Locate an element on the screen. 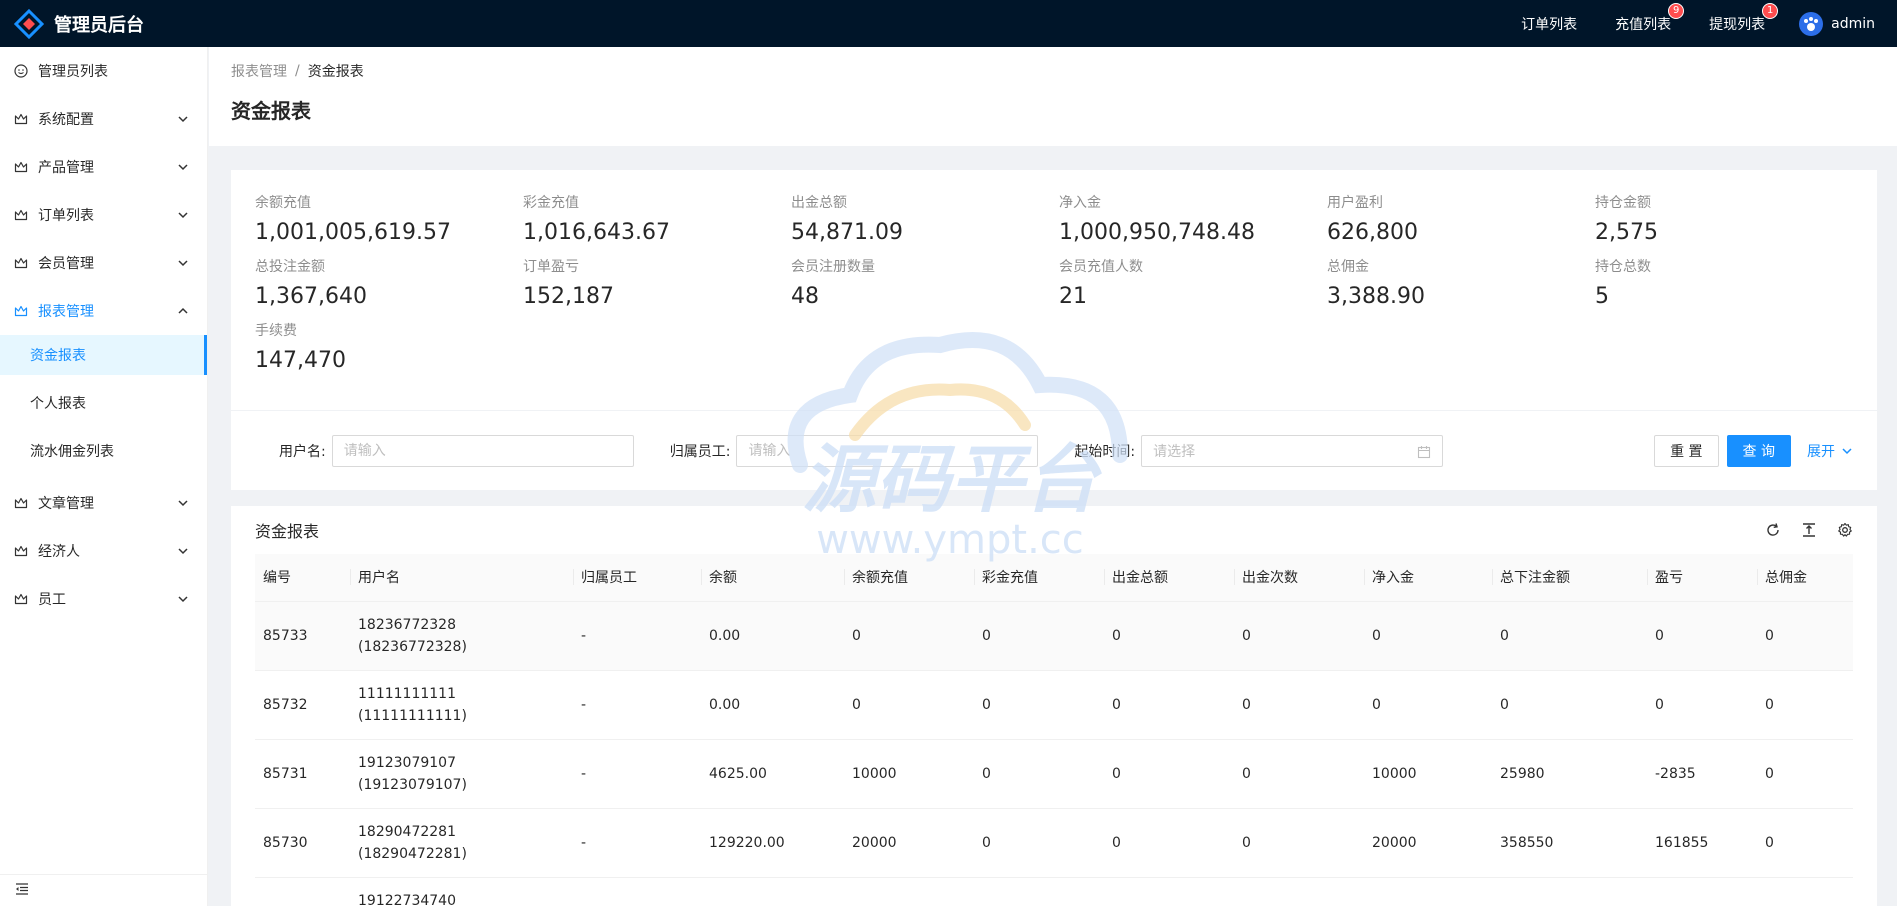 Image resolution: width=1897 pixels, height=906 pixels. cell-balance: 129220.00 is located at coordinates (772, 843).